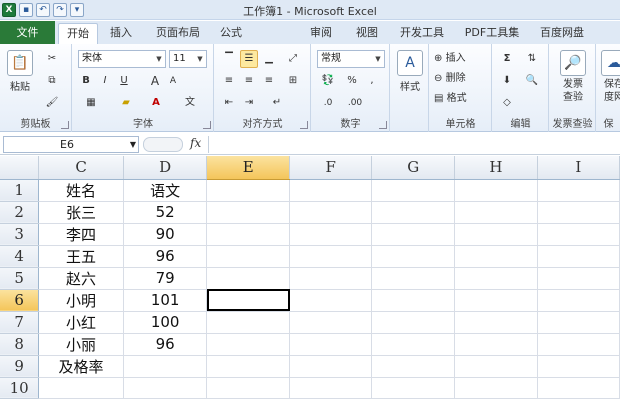 This screenshot has height=402, width=620. What do you see at coordinates (86, 81) in the screenshot?
I see `bold-button: B` at bounding box center [86, 81].